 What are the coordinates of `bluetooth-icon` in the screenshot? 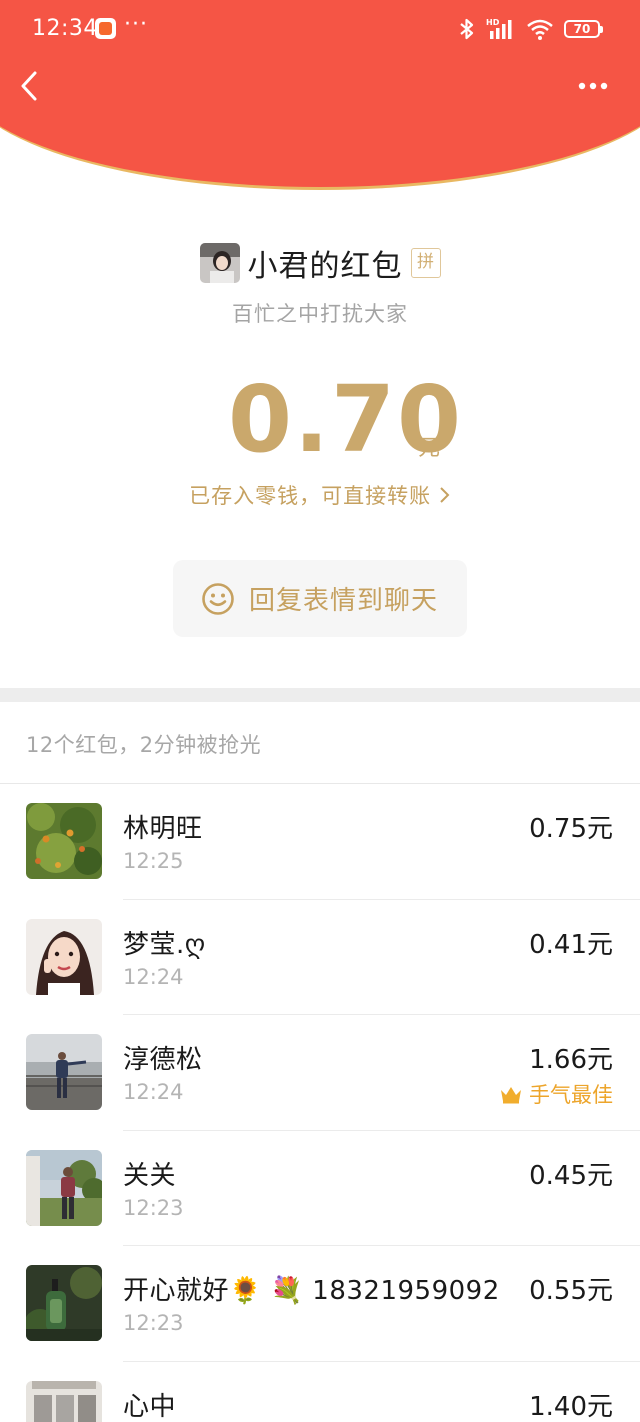 It's located at (467, 29).